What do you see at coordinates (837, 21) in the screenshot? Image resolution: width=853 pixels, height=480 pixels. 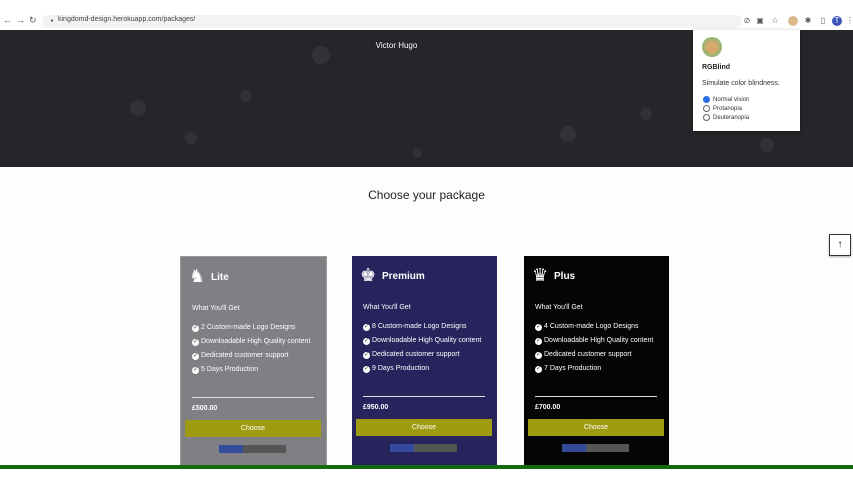 I see `profile-avatar: T` at bounding box center [837, 21].